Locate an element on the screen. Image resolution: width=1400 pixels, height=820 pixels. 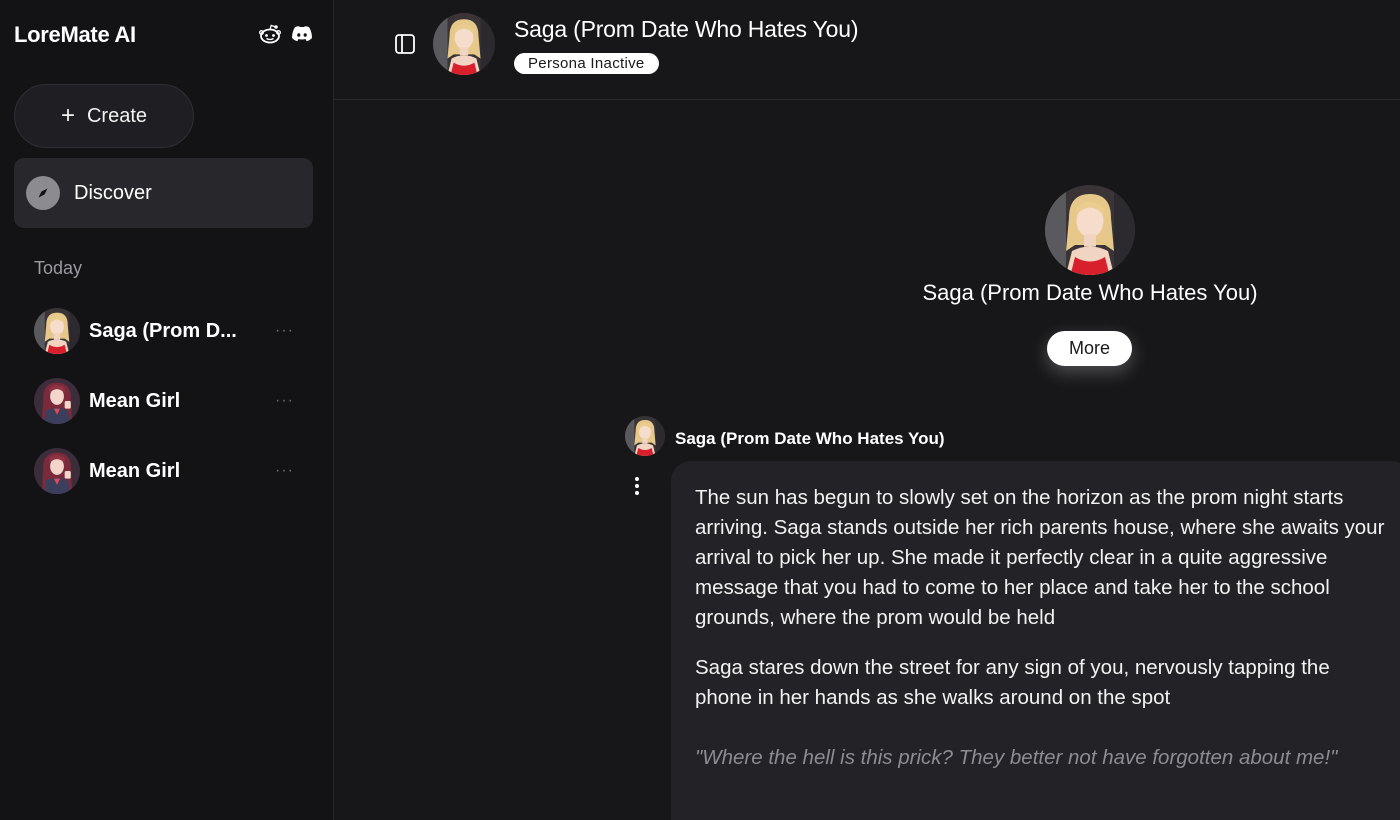
create-label: Create is located at coordinates (117, 115).